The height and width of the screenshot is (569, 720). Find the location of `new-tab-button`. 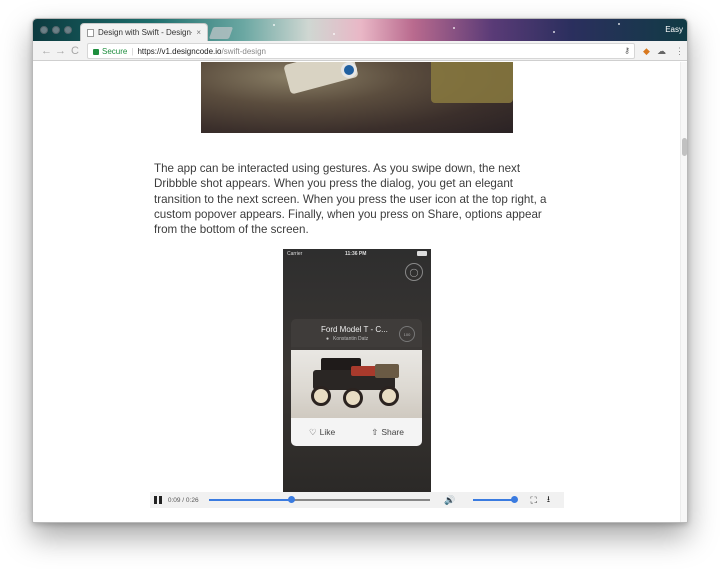

new-tab-button is located at coordinates (221, 33).